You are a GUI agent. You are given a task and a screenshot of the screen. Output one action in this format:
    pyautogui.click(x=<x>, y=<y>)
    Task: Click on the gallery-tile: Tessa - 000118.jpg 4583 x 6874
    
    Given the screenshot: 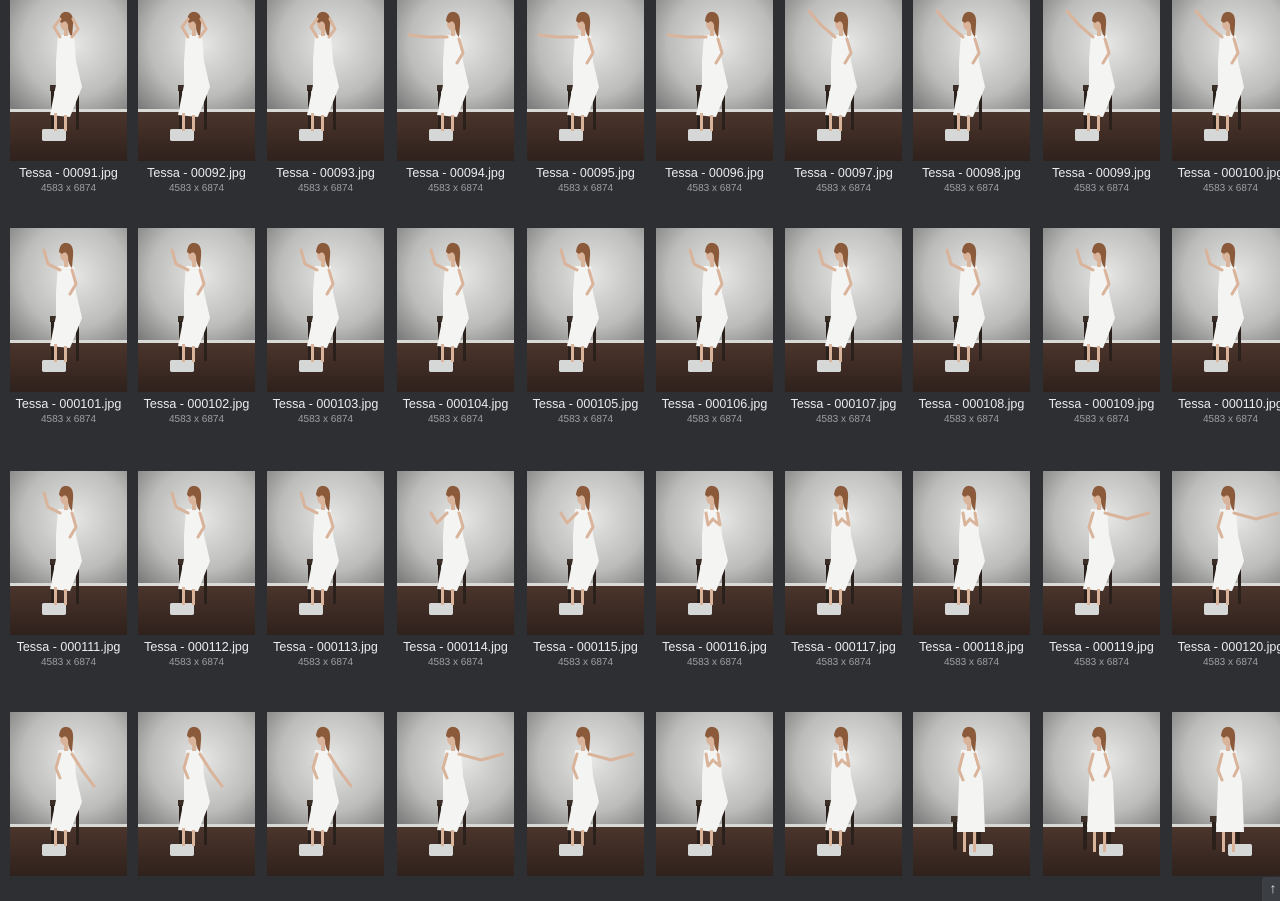 What is the action you would take?
    pyautogui.click(x=971, y=581)
    